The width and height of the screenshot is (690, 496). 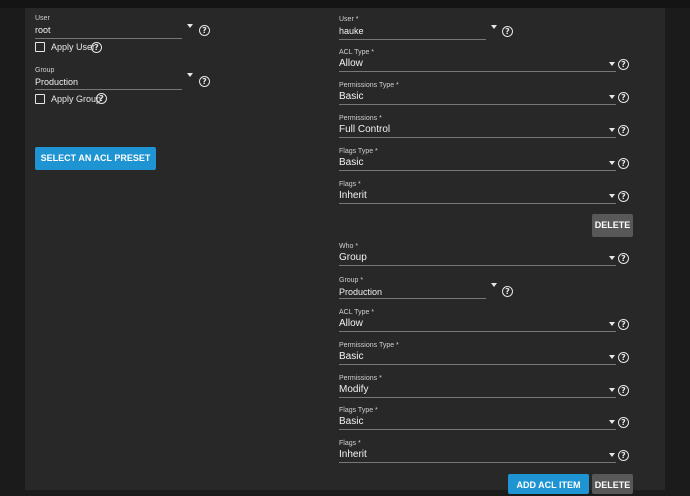 I want to click on ace2-acl-type-value: Allow, so click(x=351, y=323).